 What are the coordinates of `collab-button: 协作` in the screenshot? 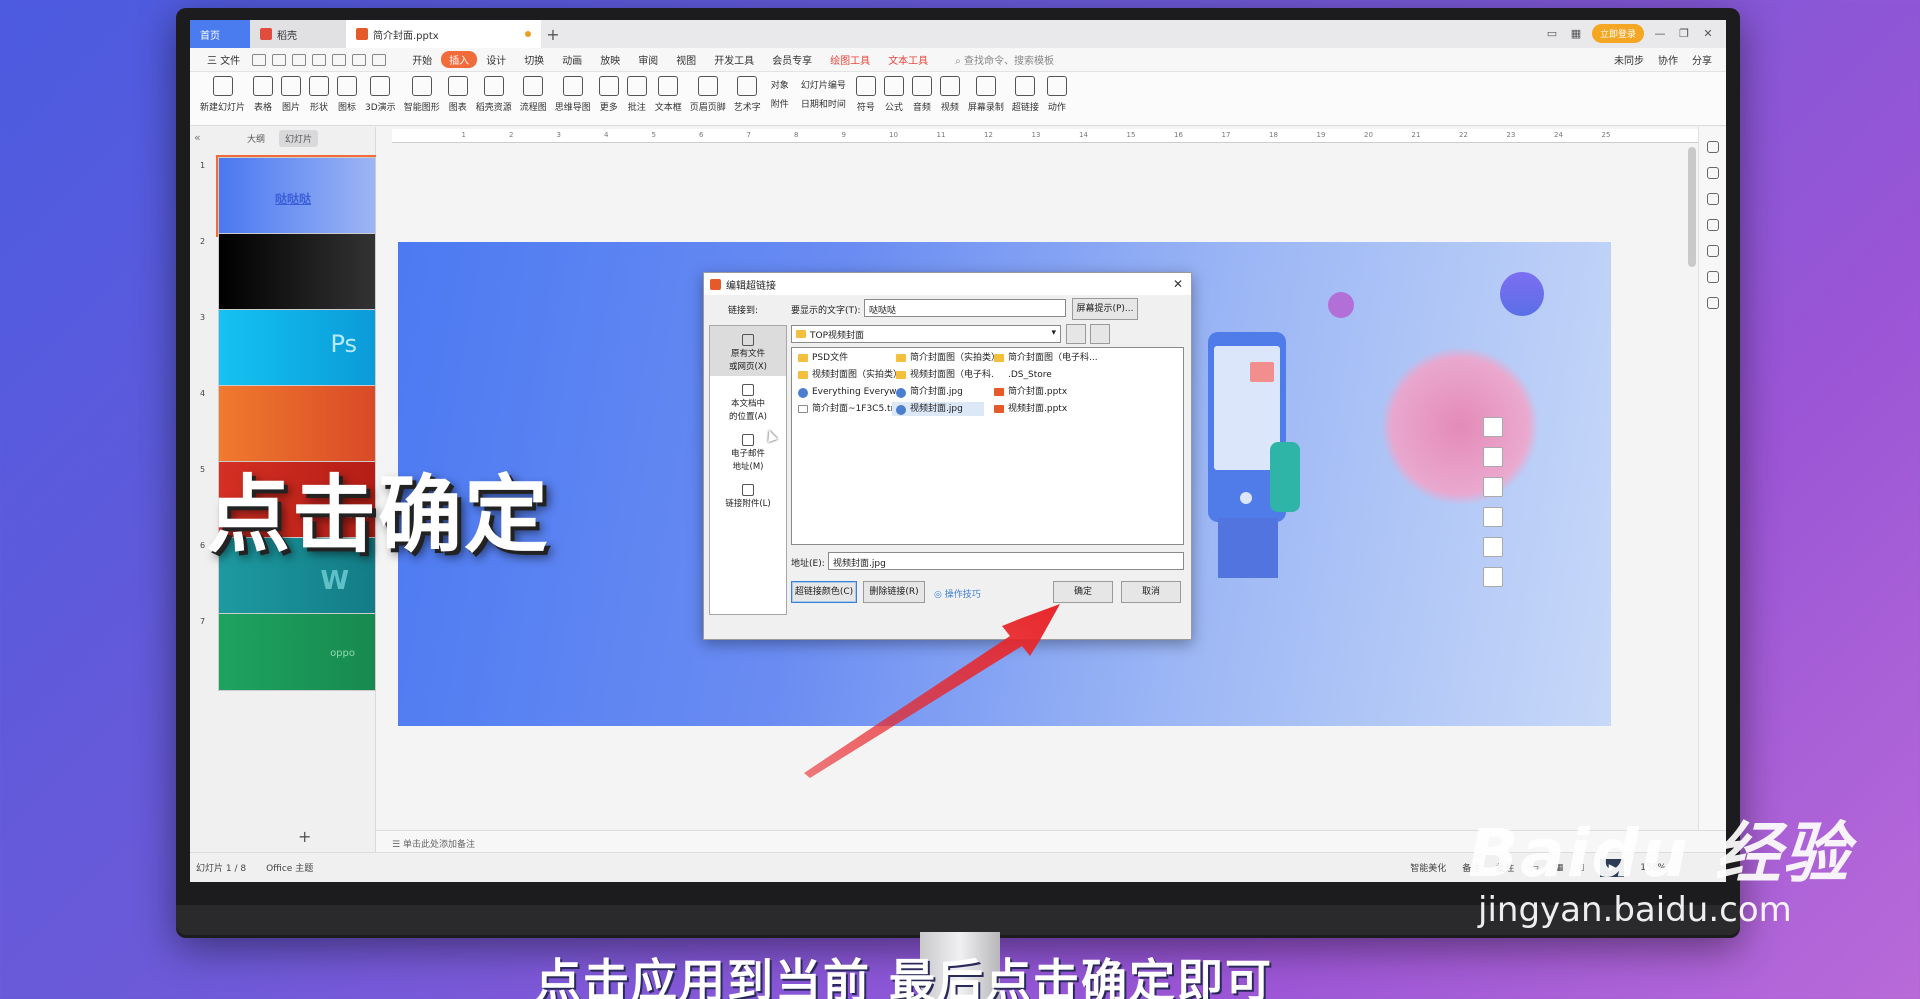 It's located at (1668, 59).